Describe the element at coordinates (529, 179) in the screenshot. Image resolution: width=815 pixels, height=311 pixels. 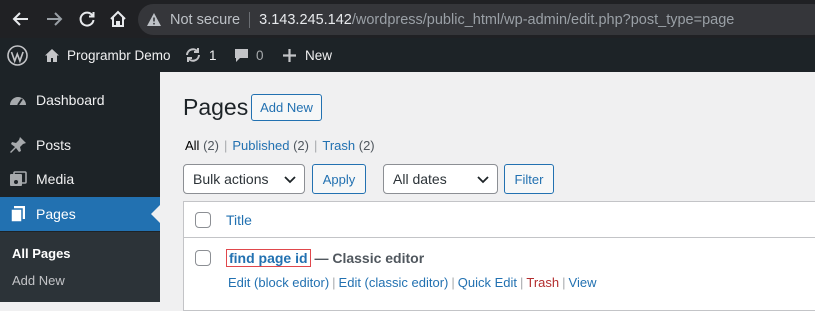
I see `filter-button: Filter` at that location.